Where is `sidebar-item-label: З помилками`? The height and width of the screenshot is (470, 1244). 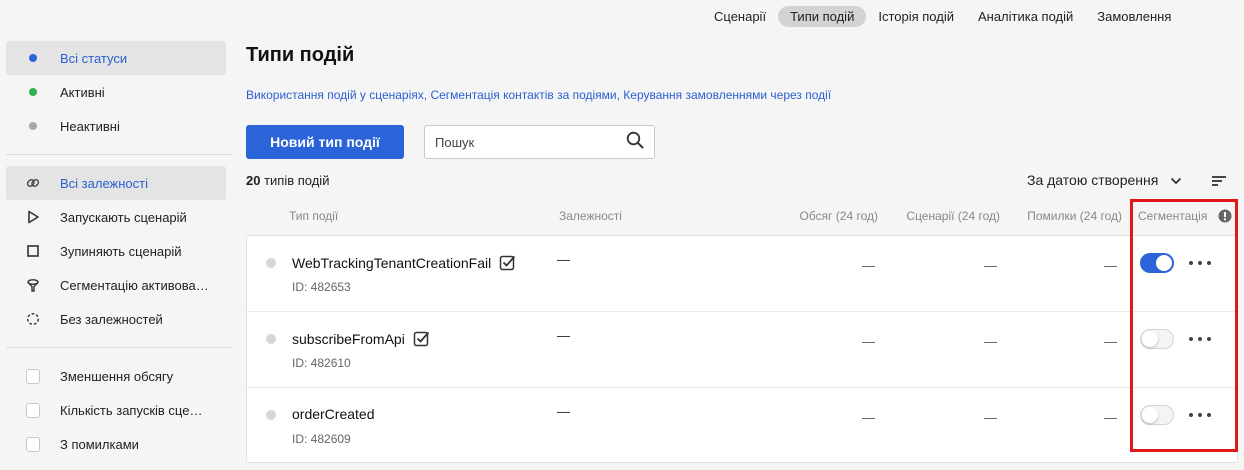
sidebar-item-label: З помилками is located at coordinates (99, 444).